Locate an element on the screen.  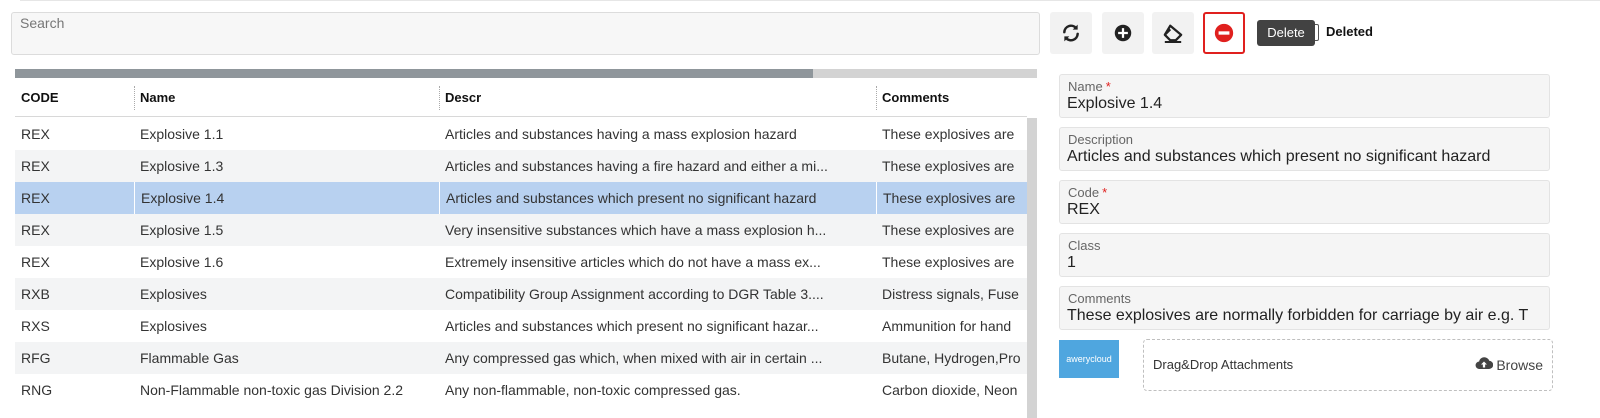
code-label: Code * is located at coordinates (1088, 192).